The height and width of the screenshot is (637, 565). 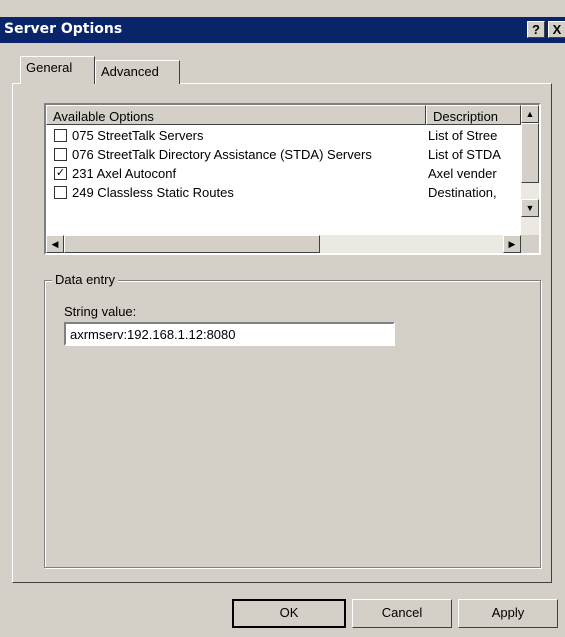 I want to click on option-description: Destination,, so click(x=462, y=192).